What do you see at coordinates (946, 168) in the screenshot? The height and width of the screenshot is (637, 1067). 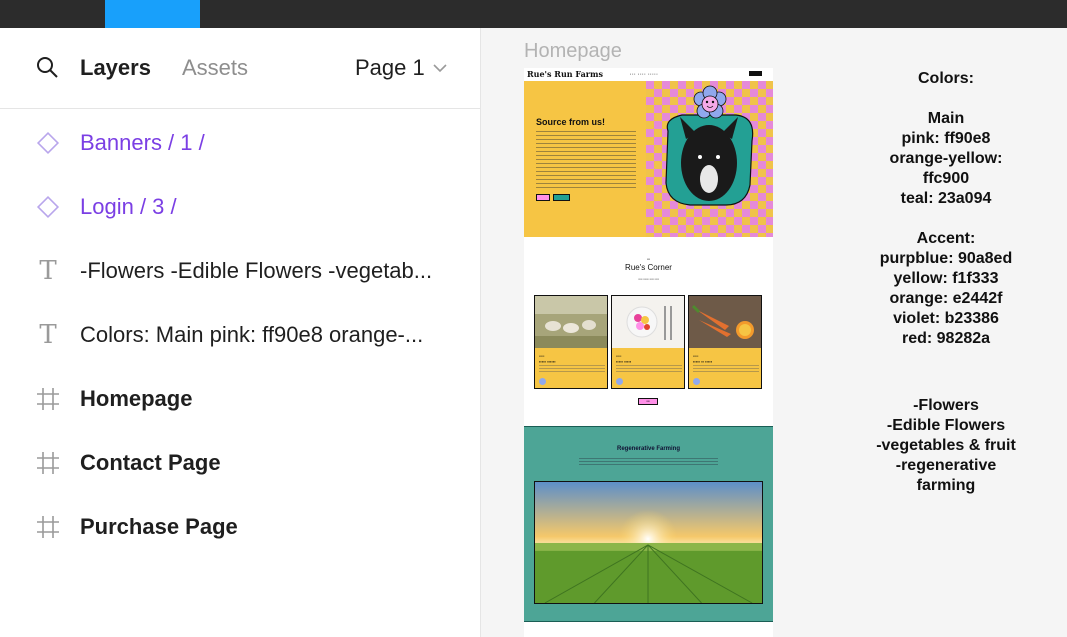 I see `colors-note-line: orange-yellow: ffc900` at bounding box center [946, 168].